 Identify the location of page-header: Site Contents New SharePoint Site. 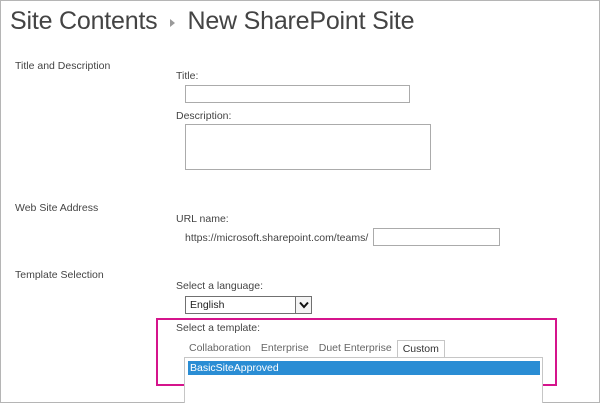
(212, 21).